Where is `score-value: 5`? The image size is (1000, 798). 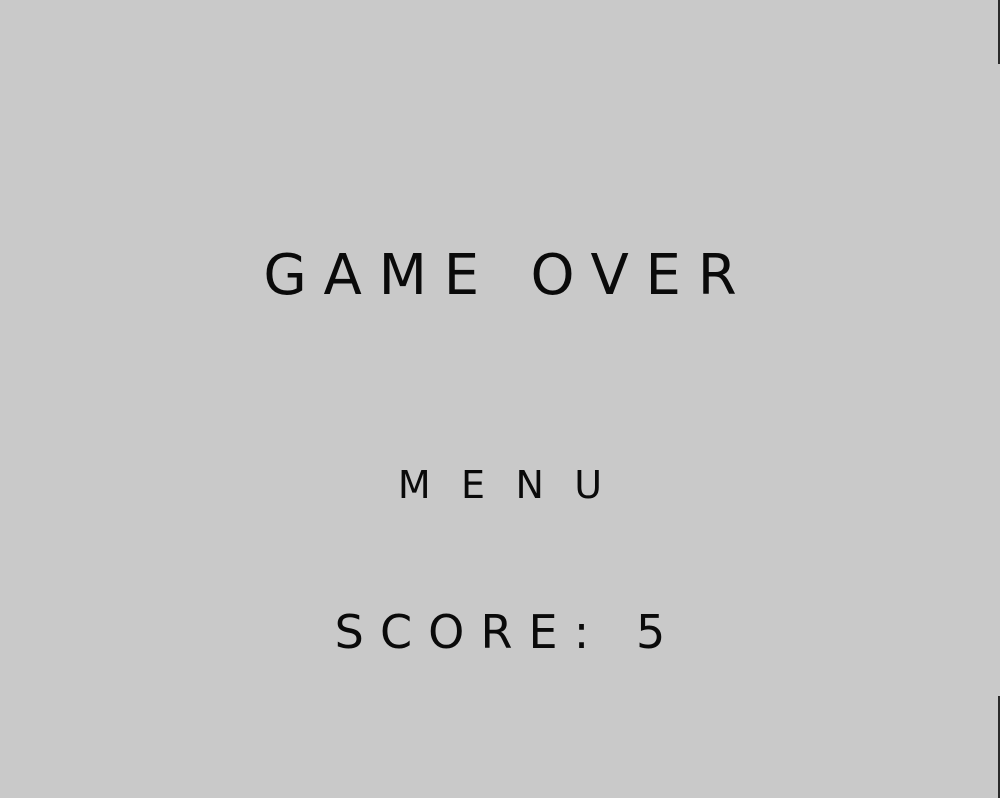
score-value: 5 is located at coordinates (659, 632).